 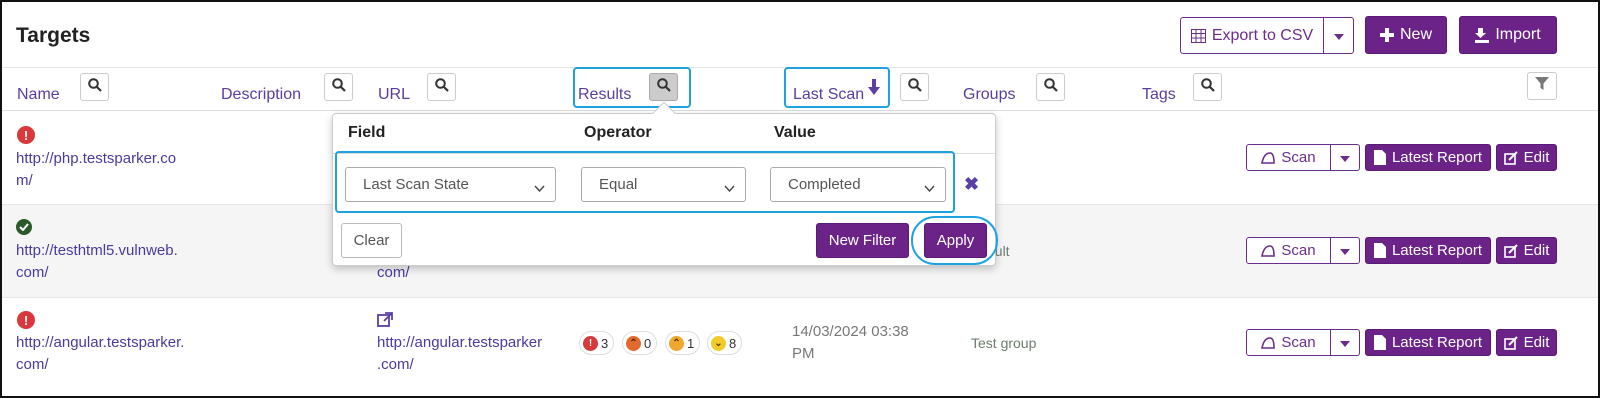 What do you see at coordinates (605, 343) in the screenshot?
I see `critical-count: 3` at bounding box center [605, 343].